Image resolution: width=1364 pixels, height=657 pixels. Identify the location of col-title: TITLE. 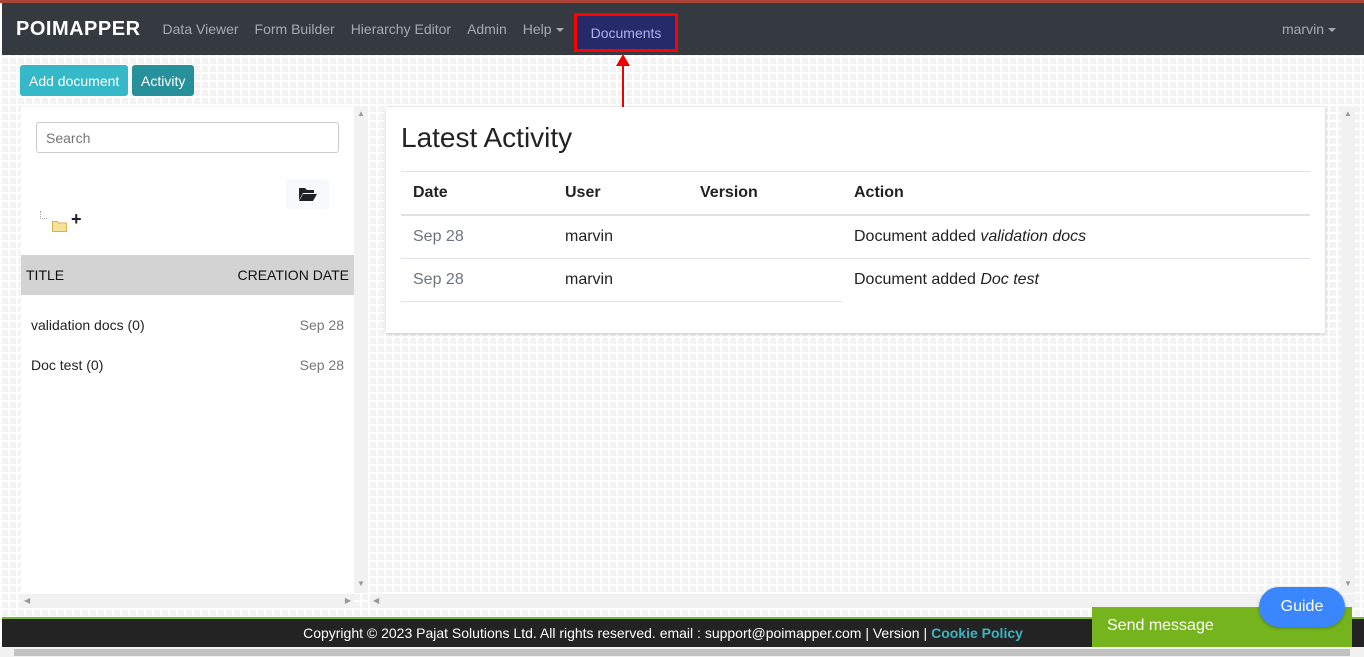
(45, 275).